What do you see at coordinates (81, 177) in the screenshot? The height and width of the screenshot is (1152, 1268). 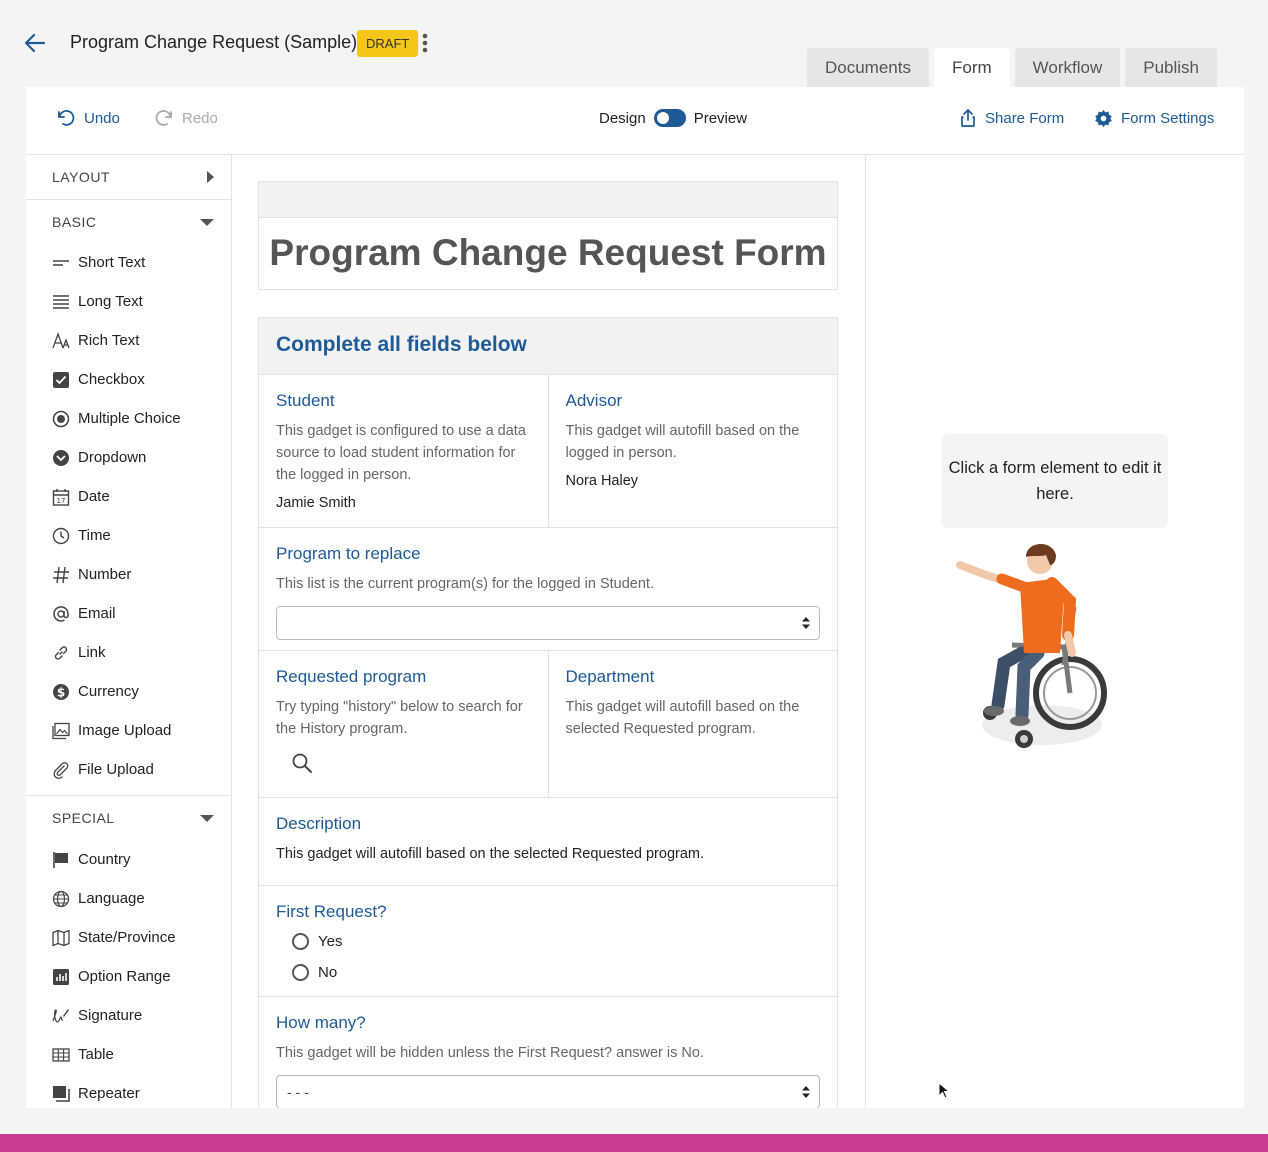 I see `section-layout-label: LAYOUT` at bounding box center [81, 177].